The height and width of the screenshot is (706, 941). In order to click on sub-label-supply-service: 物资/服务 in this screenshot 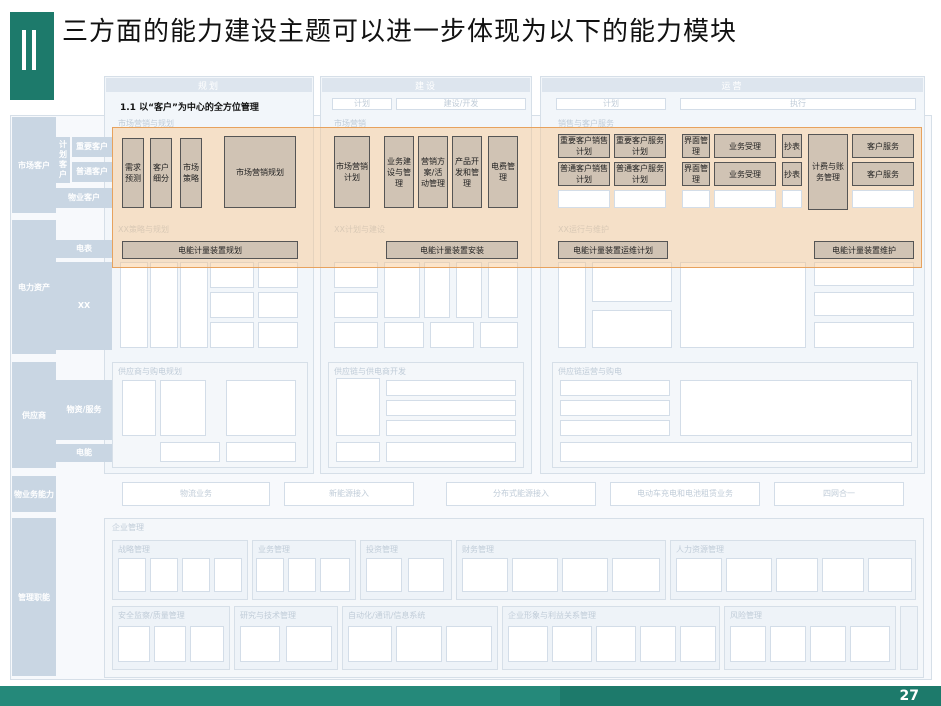, I will do `click(84, 410)`.